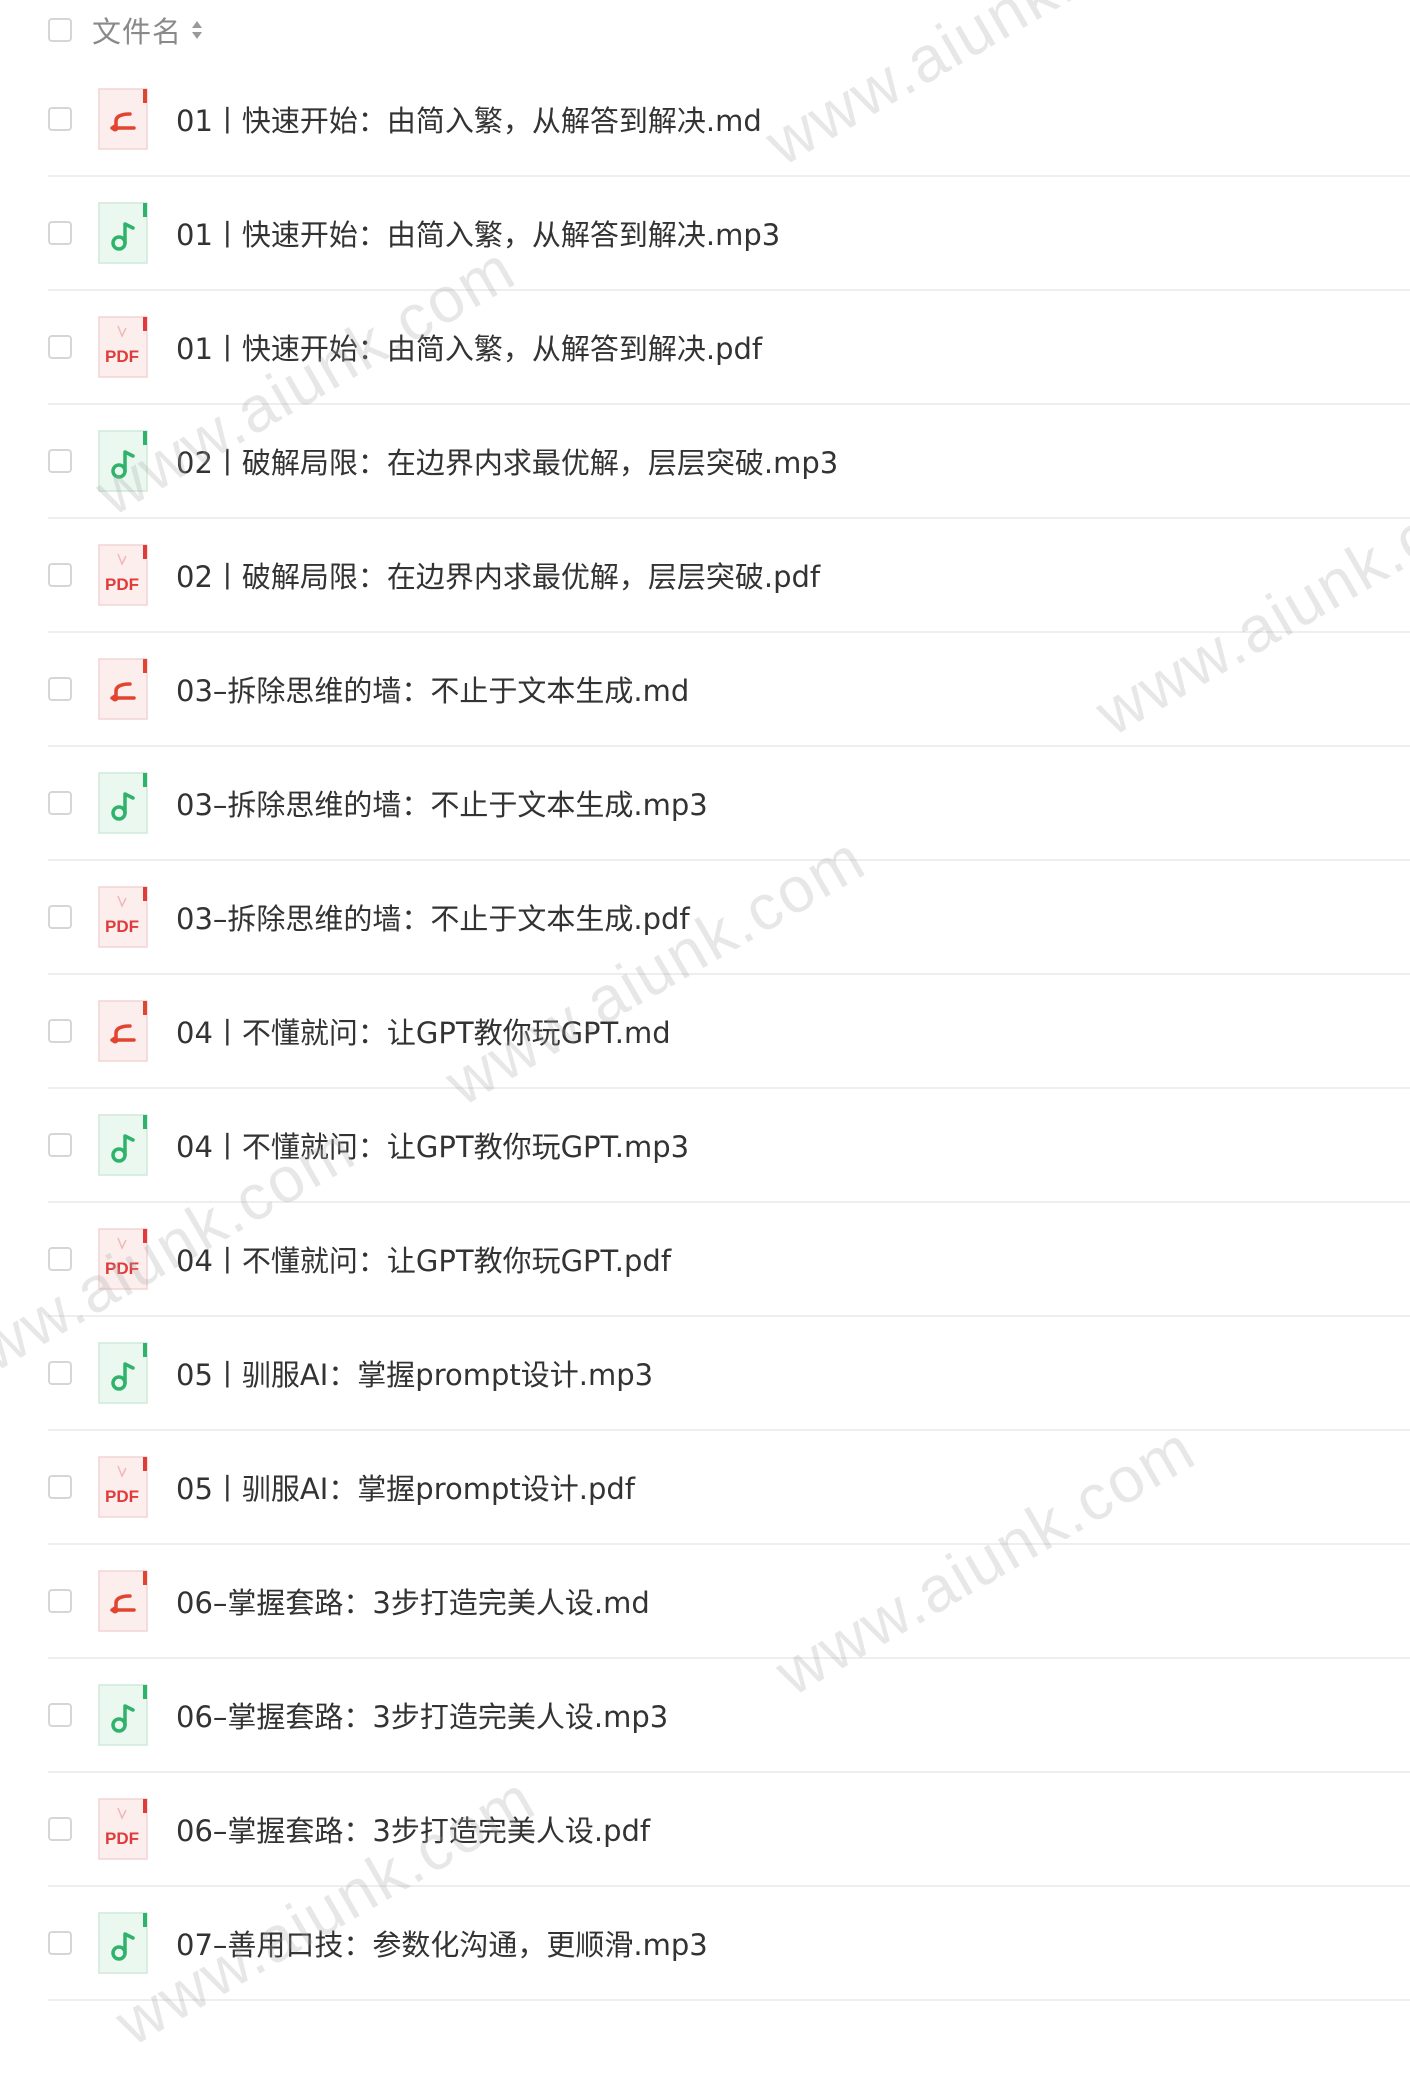  I want to click on file-name: 06–掌握套路：3步打造完美人设.mp3, so click(422, 1715).